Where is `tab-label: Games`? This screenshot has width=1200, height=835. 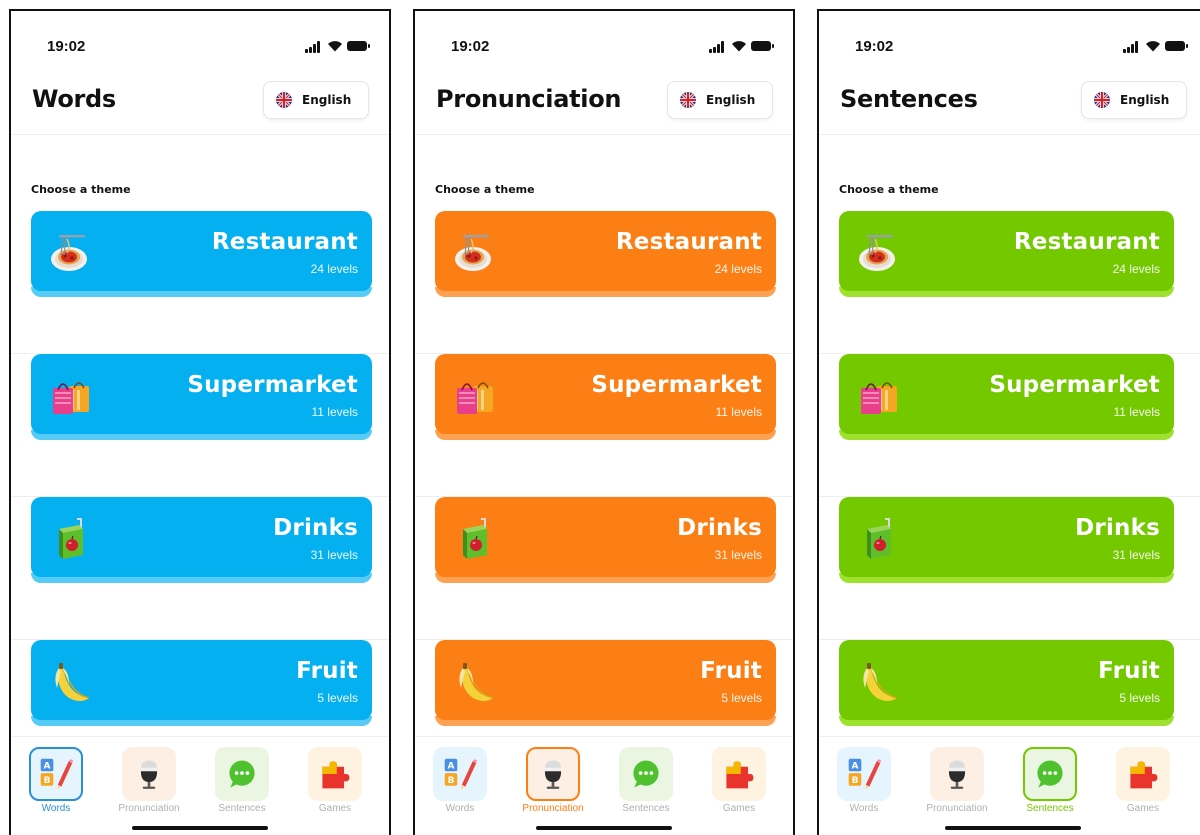
tab-label: Games is located at coordinates (739, 808).